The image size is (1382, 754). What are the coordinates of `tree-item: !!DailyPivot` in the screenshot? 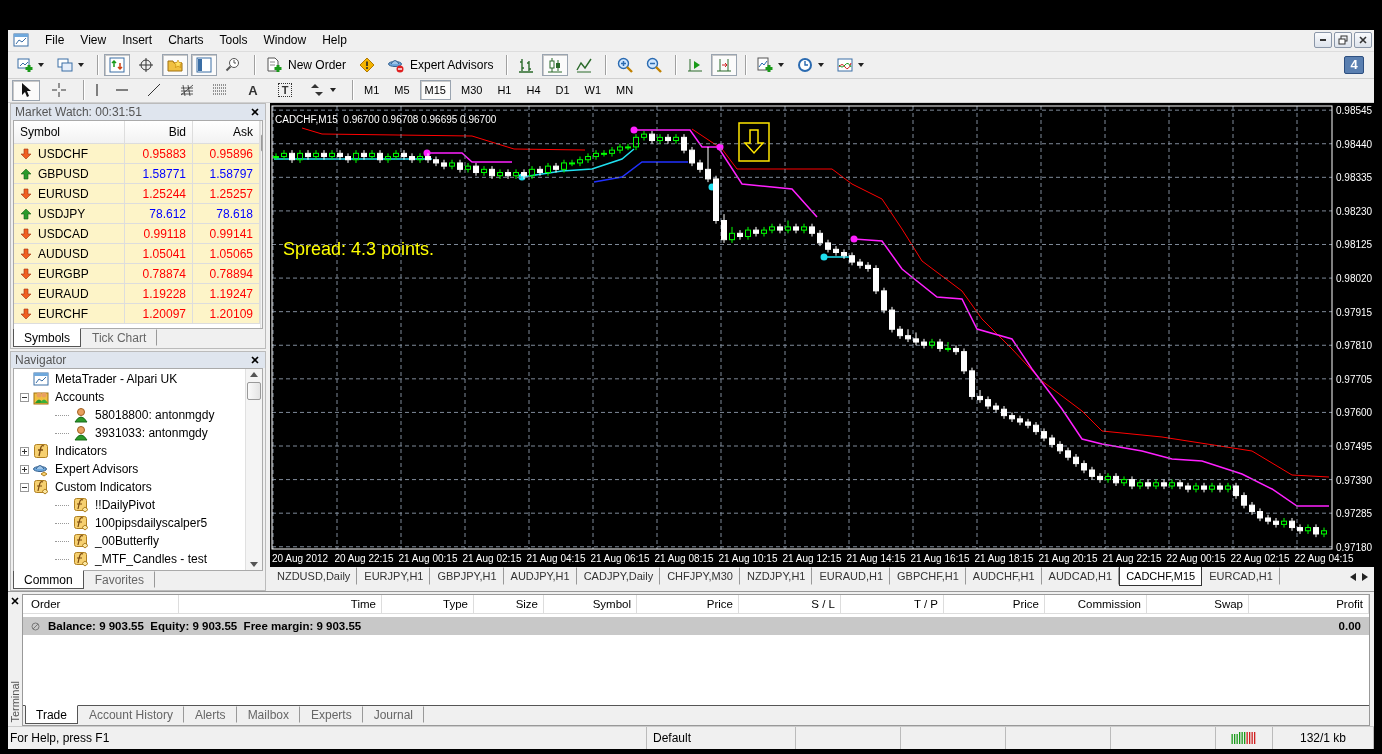 It's located at (125, 505).